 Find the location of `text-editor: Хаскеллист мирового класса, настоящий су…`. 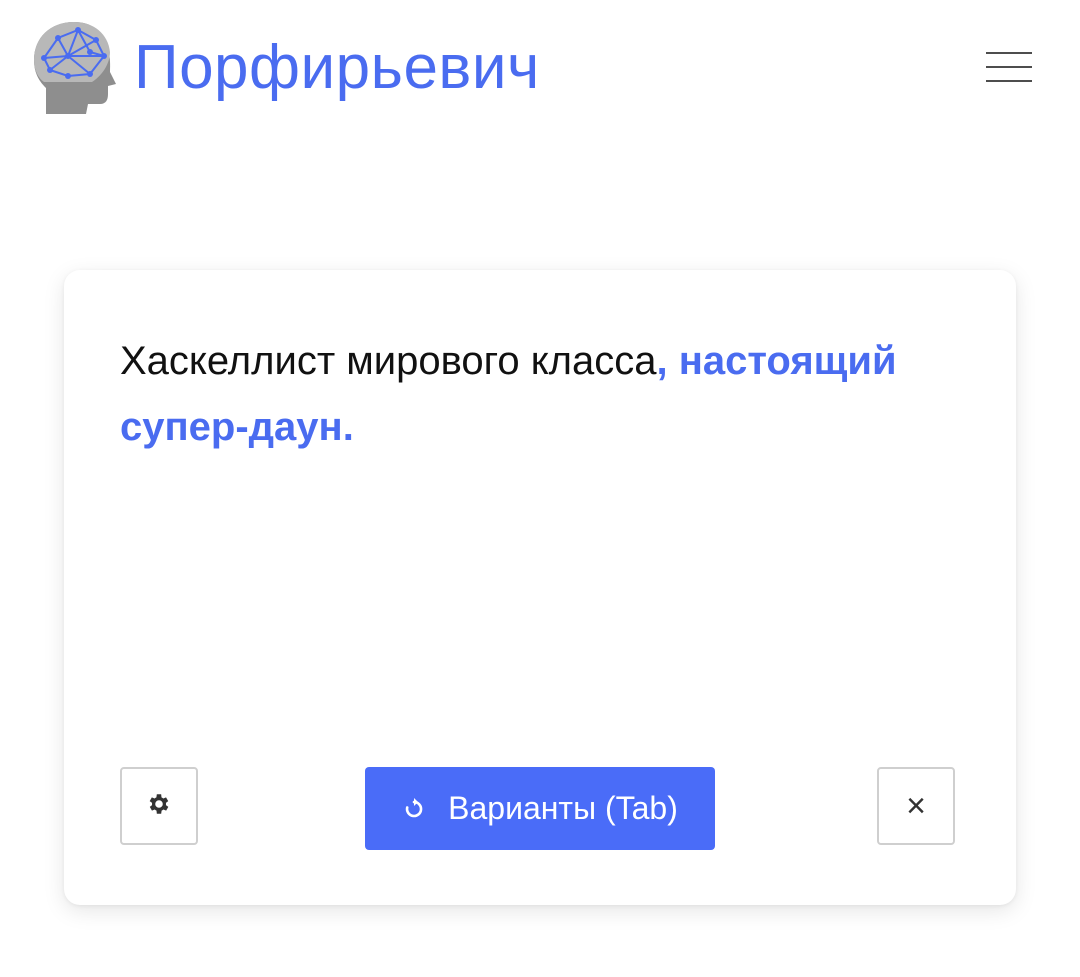

text-editor: Хаскеллист мирового класса, настоящий су… is located at coordinates (540, 394).